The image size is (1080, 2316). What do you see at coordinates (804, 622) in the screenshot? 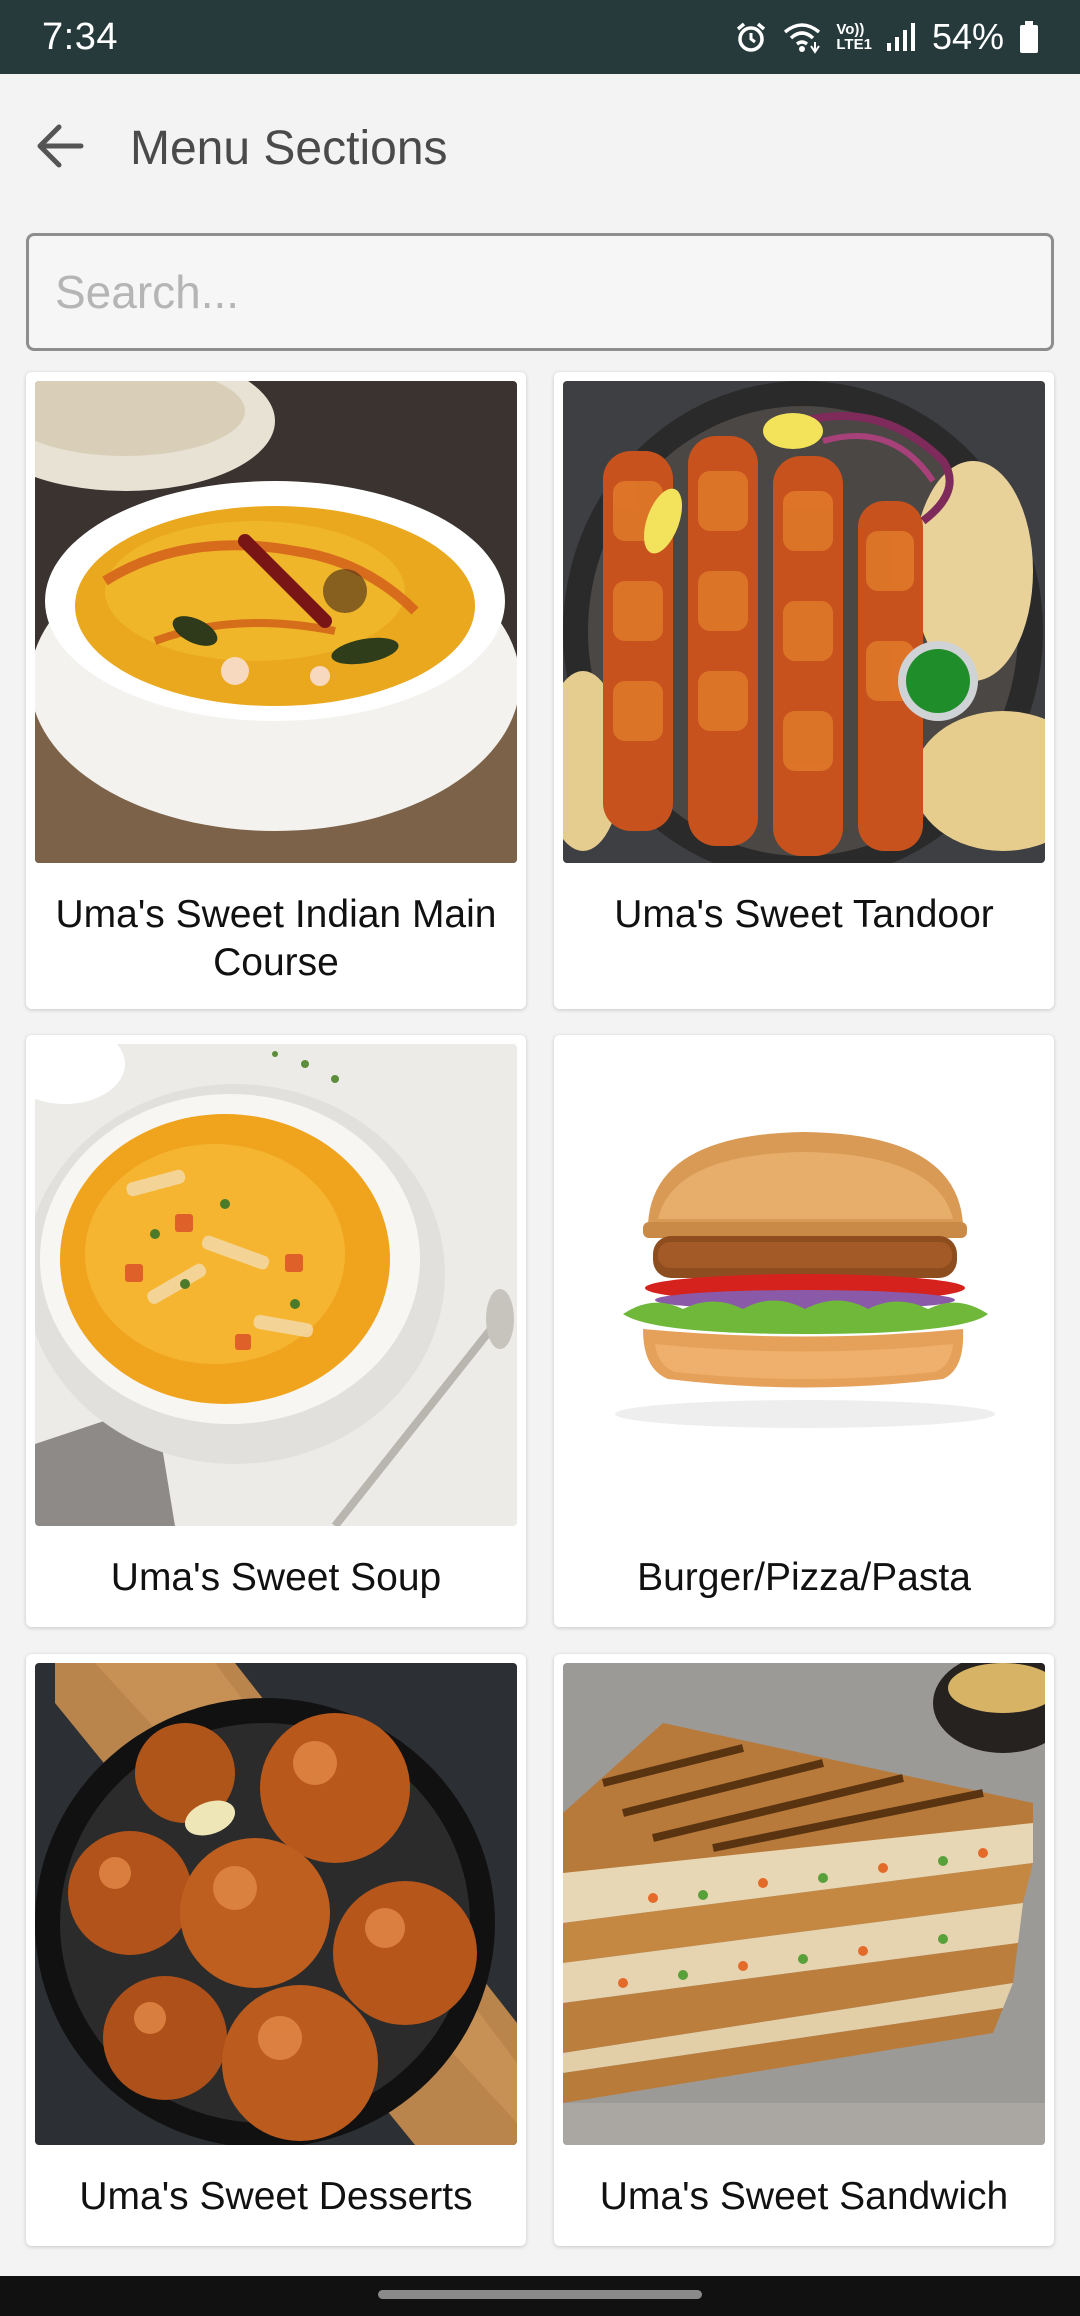
I see `paneer-tikka-image` at bounding box center [804, 622].